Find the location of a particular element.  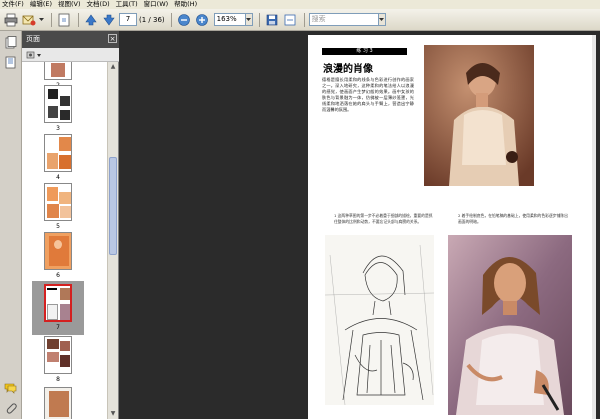

thumbnail-scrollbar: ▲ ▼ is located at coordinates (112, 240).